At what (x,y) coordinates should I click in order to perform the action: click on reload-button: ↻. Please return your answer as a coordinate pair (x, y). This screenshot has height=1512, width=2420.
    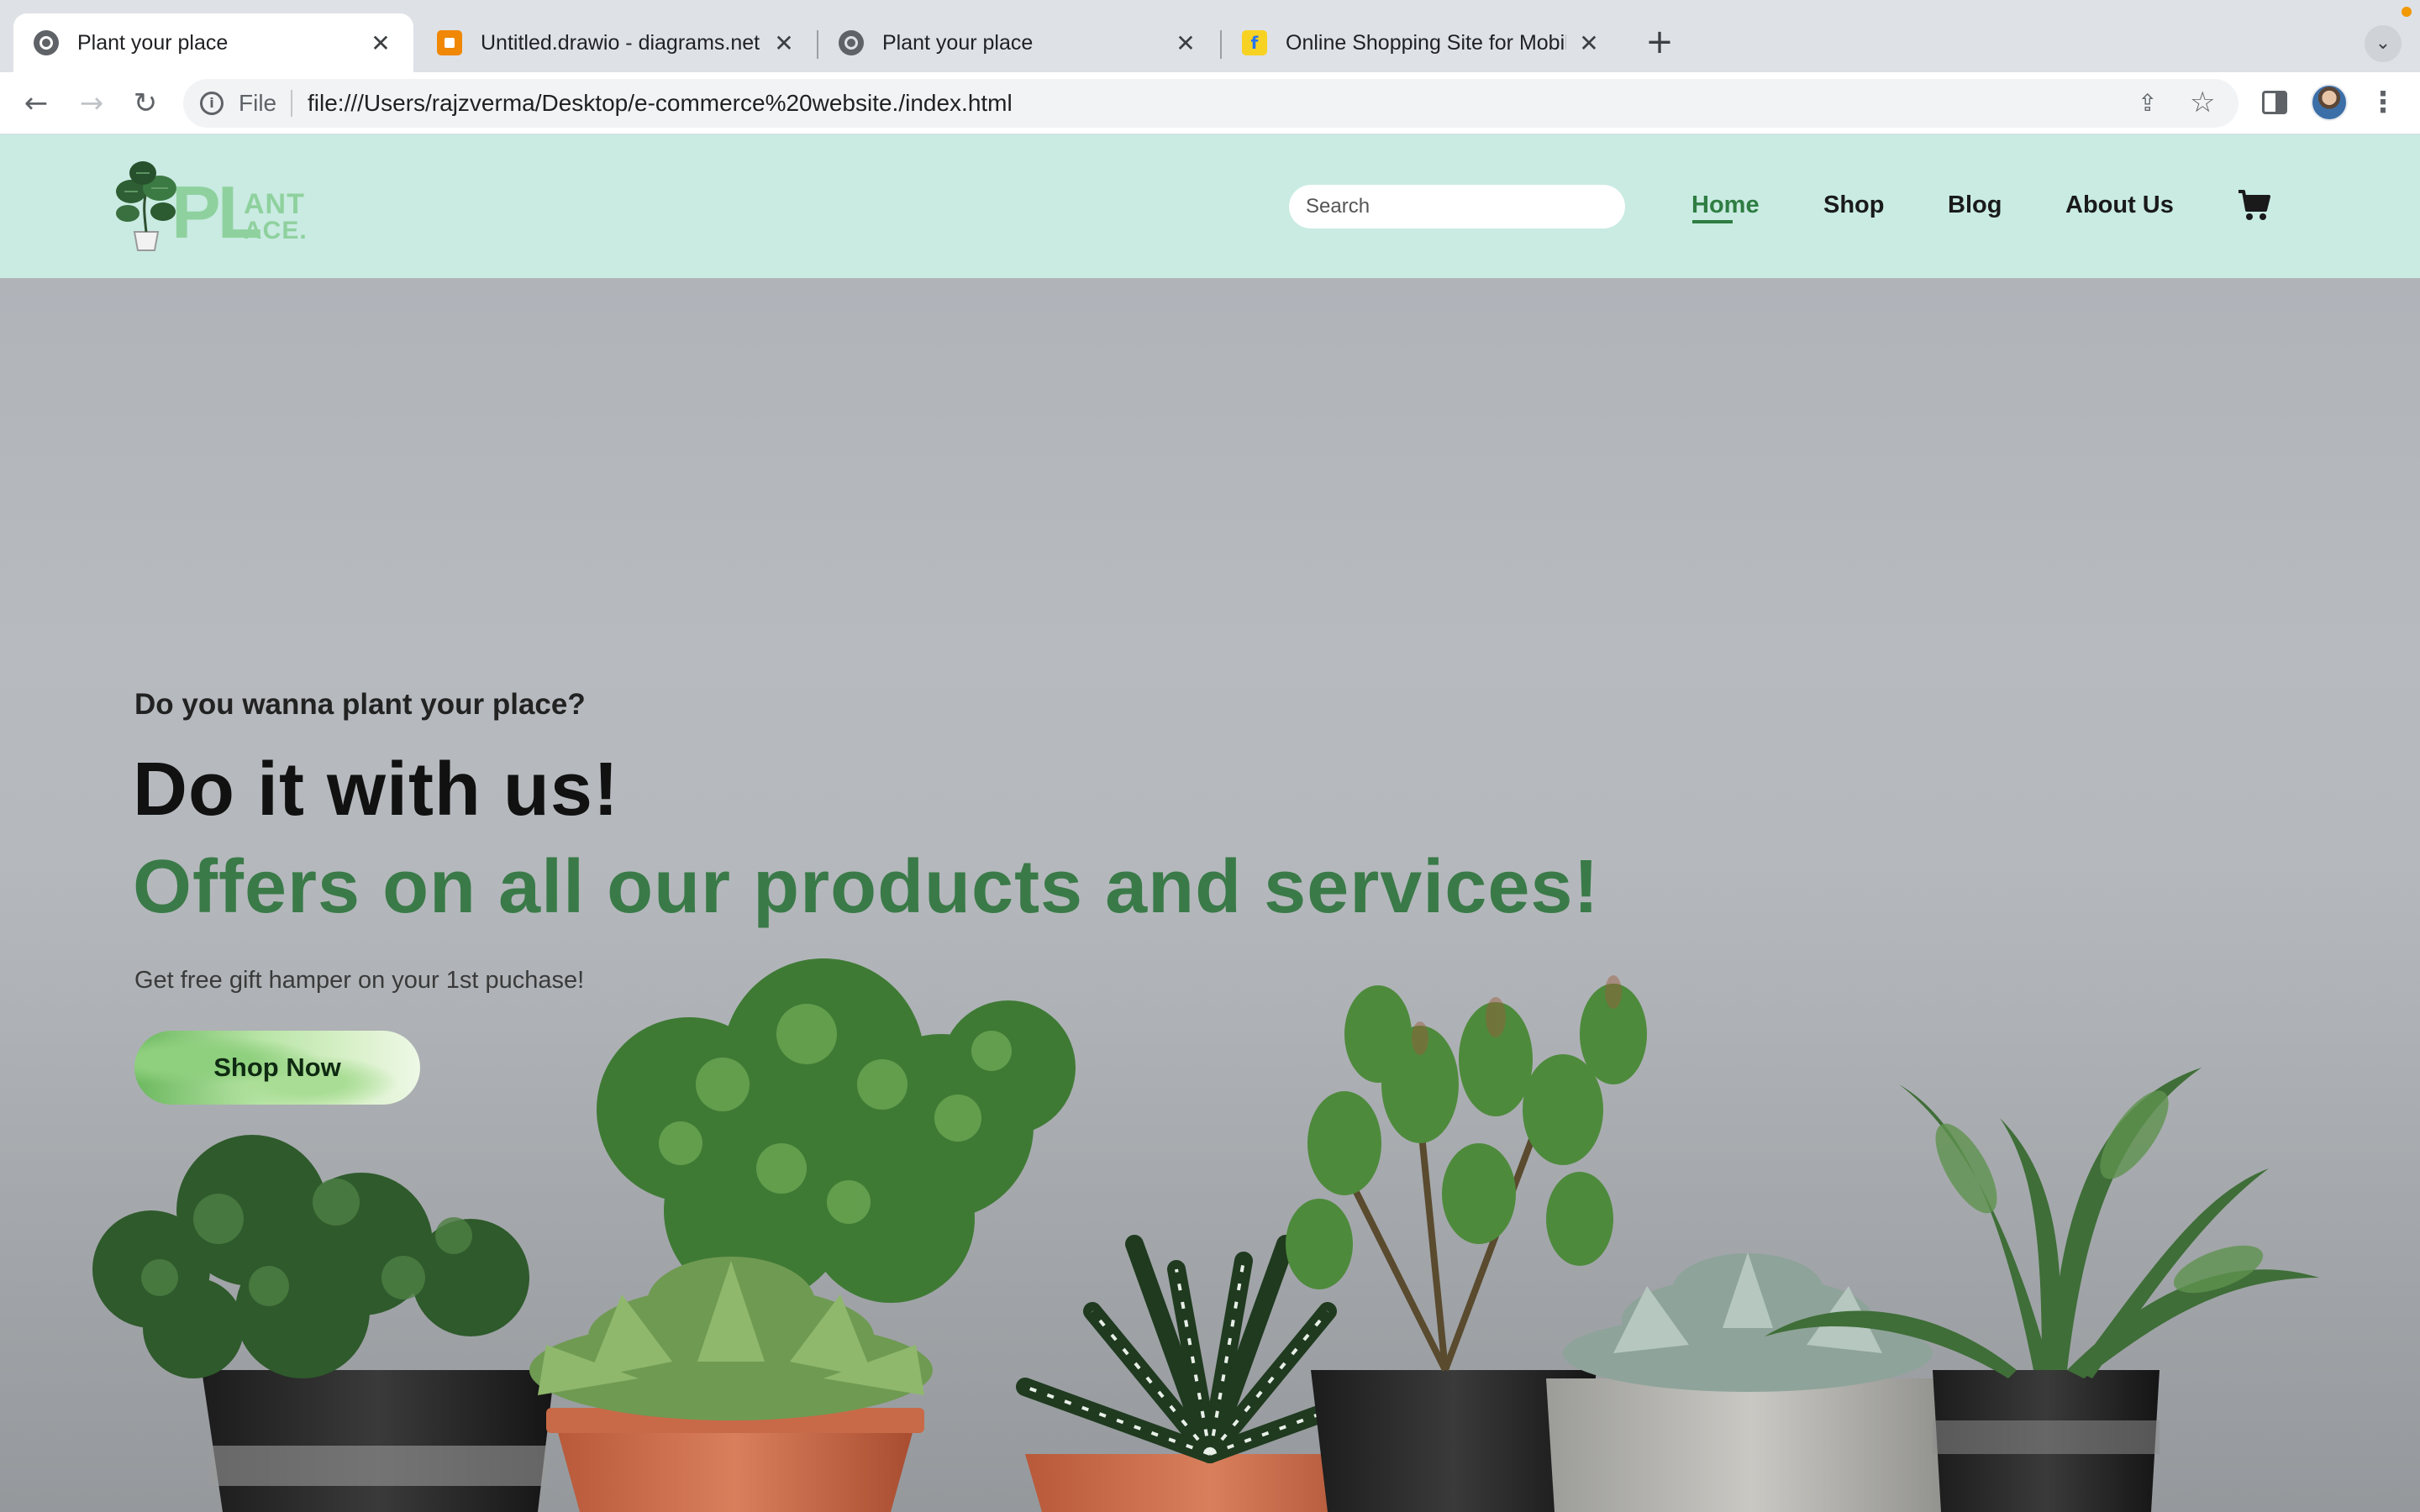
    Looking at the image, I should click on (146, 103).